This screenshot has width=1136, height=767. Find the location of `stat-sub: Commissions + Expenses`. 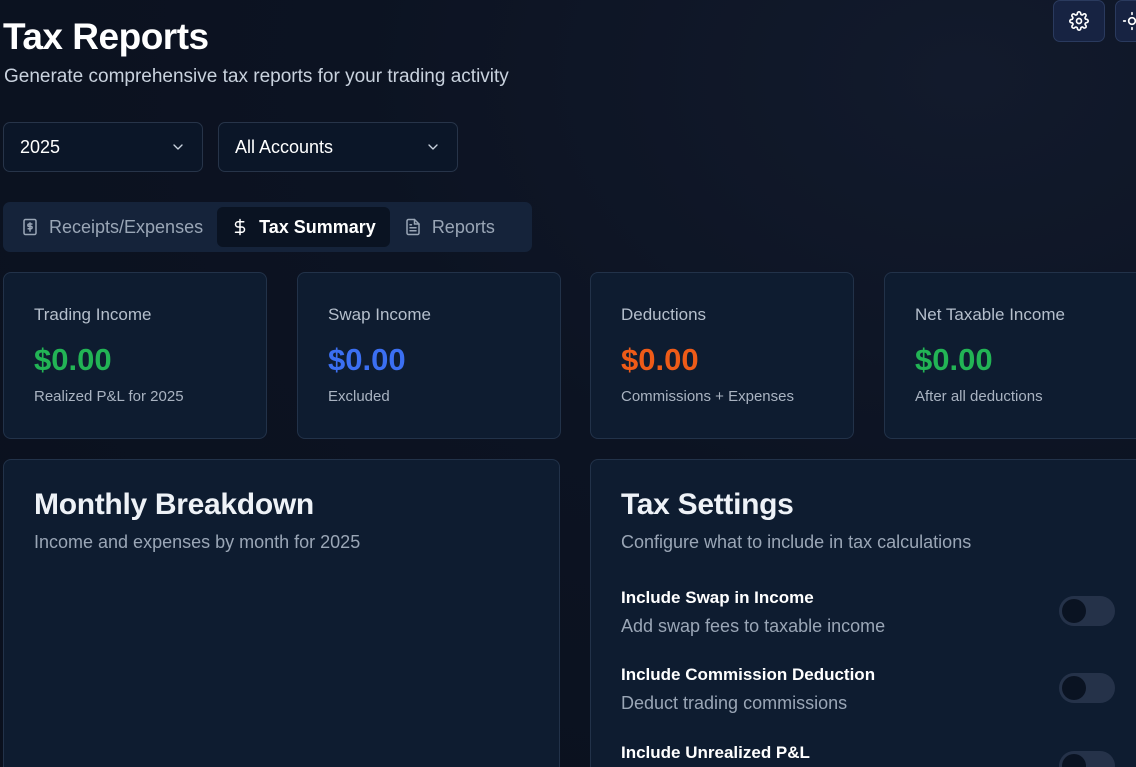

stat-sub: Commissions + Expenses is located at coordinates (707, 396).